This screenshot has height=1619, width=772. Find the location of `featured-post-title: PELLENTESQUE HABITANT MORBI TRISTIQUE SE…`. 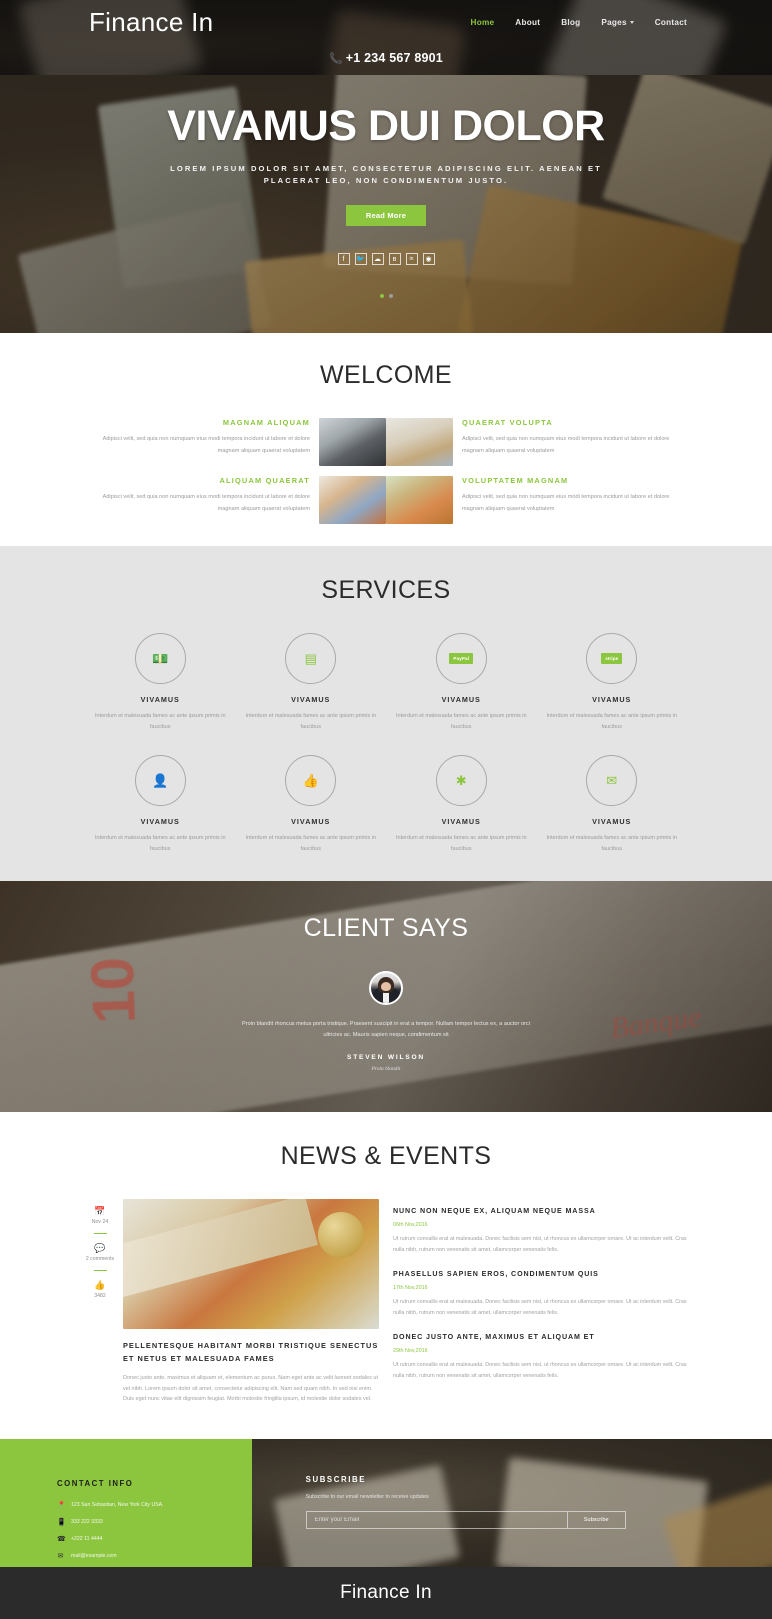

featured-post-title: PELLENTESQUE HABITANT MORBI TRISTIQUE SE… is located at coordinates (251, 1352).